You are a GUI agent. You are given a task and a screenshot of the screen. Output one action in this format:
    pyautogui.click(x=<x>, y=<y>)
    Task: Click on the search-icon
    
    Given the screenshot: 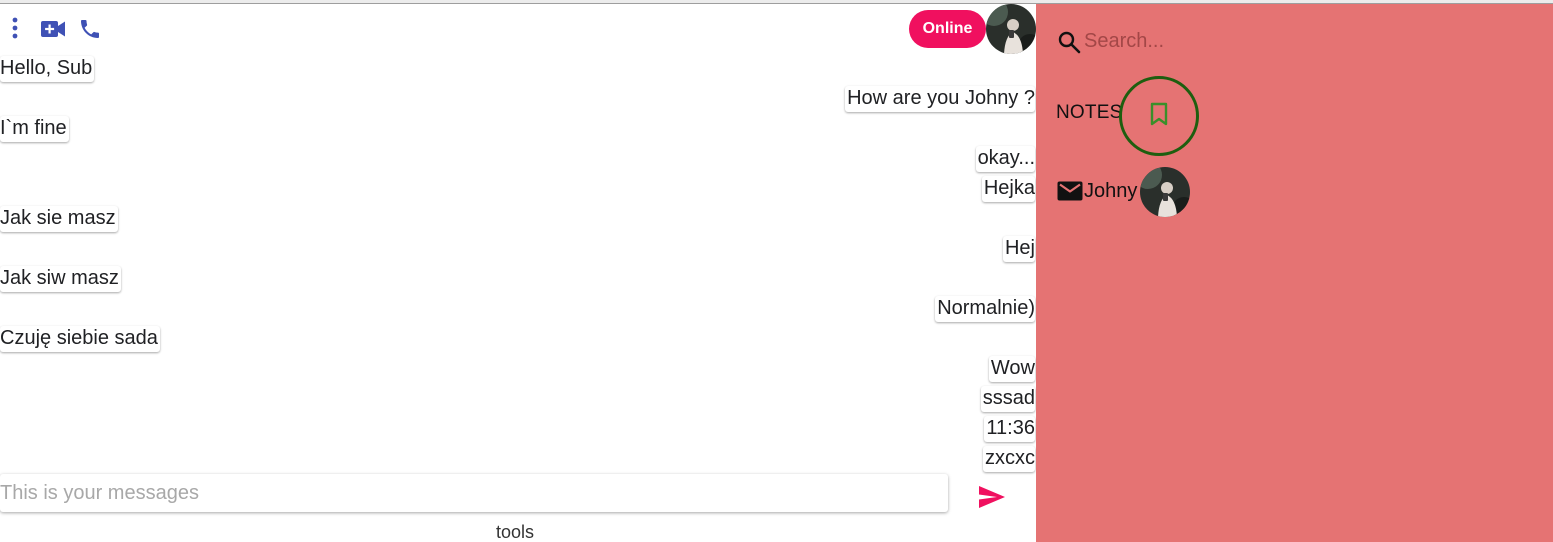 What is the action you would take?
    pyautogui.click(x=1069, y=42)
    